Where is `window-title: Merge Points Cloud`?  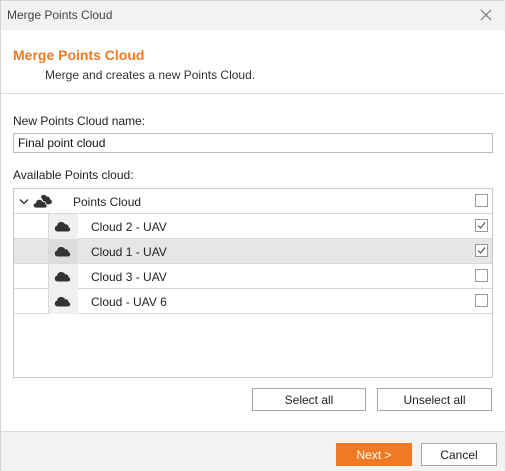
window-title: Merge Points Cloud is located at coordinates (60, 15).